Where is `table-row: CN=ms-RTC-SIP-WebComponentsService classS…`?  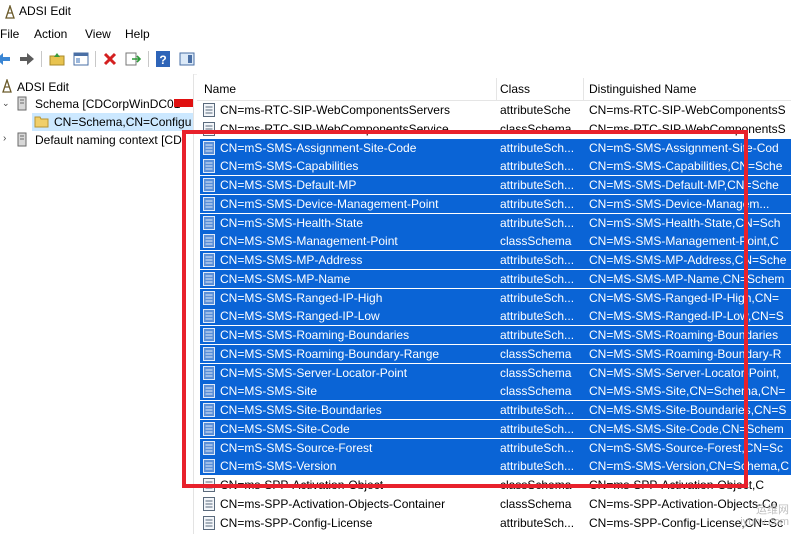
table-row: CN=ms-RTC-SIP-WebComponentsService classS… is located at coordinates (495, 129).